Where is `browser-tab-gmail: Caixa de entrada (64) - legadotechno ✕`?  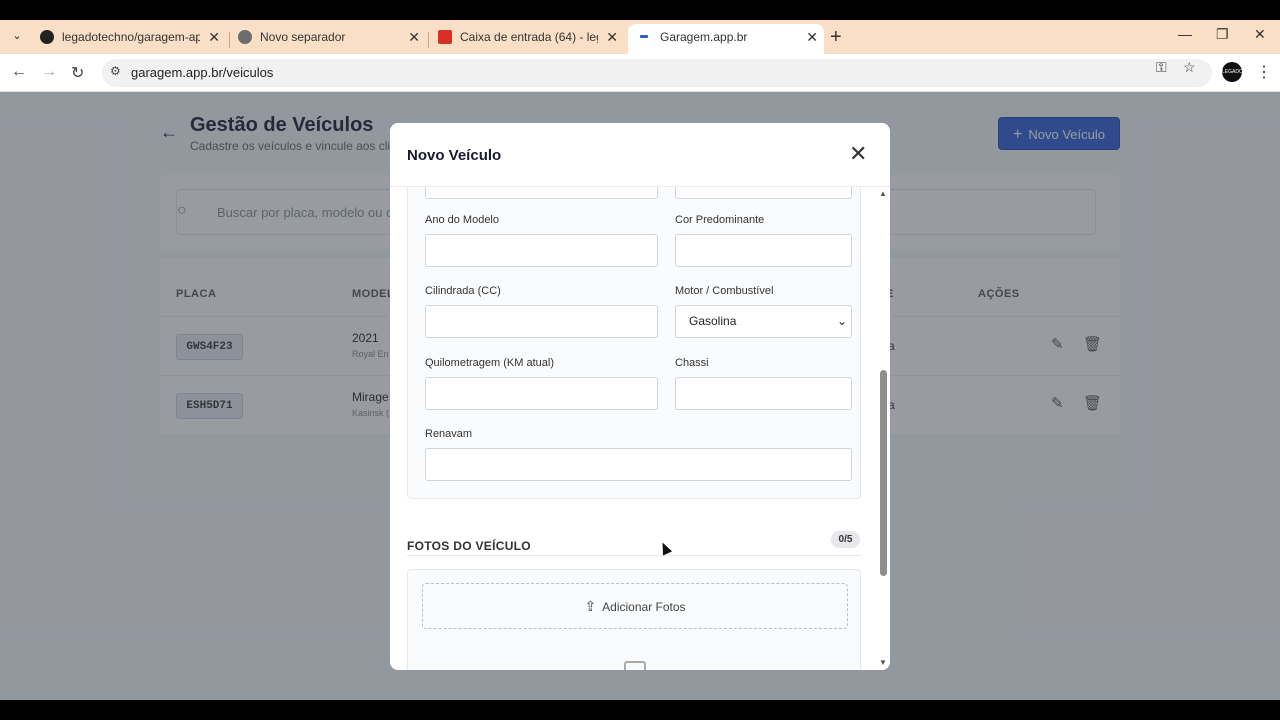
browser-tab-gmail: Caixa de entrada (64) - legadotechno ✕ is located at coordinates (526, 39).